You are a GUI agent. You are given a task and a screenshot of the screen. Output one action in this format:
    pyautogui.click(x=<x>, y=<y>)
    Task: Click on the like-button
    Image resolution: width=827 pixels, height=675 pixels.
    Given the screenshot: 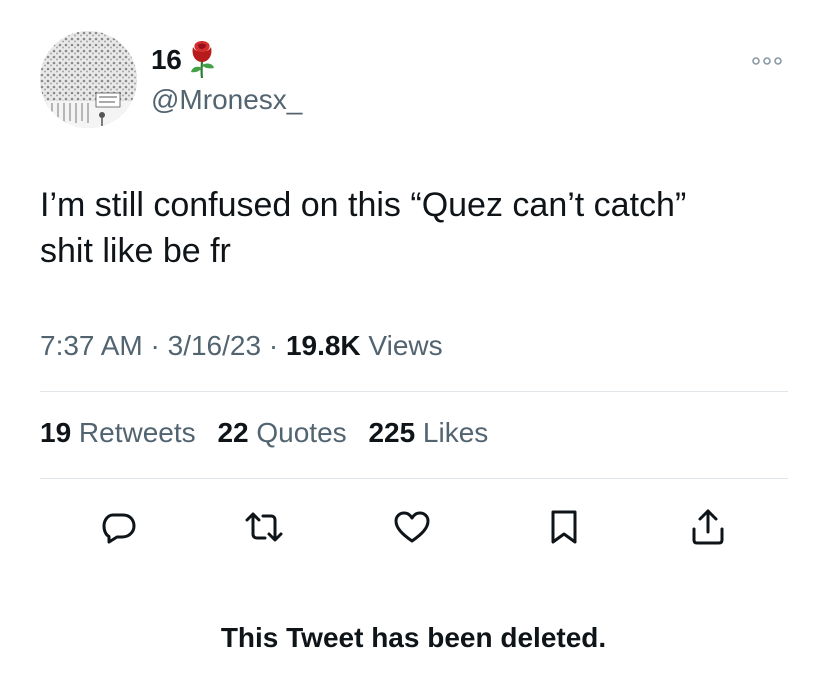 What is the action you would take?
    pyautogui.click(x=412, y=527)
    